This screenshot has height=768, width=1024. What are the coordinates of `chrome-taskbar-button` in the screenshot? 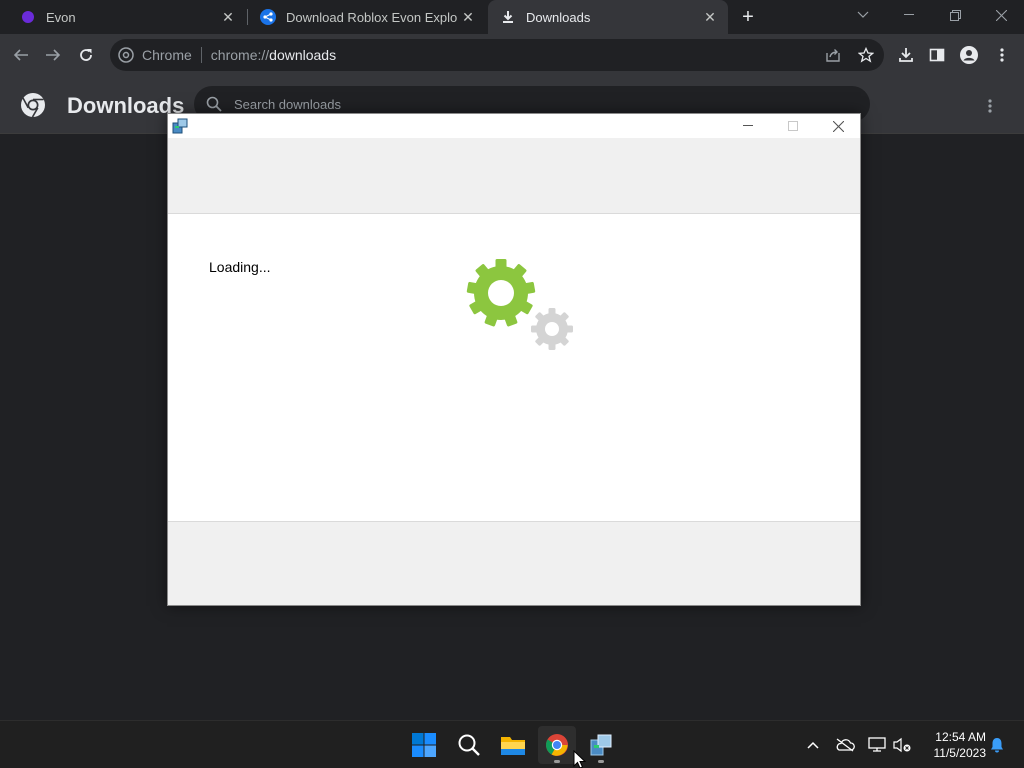 It's located at (557, 745).